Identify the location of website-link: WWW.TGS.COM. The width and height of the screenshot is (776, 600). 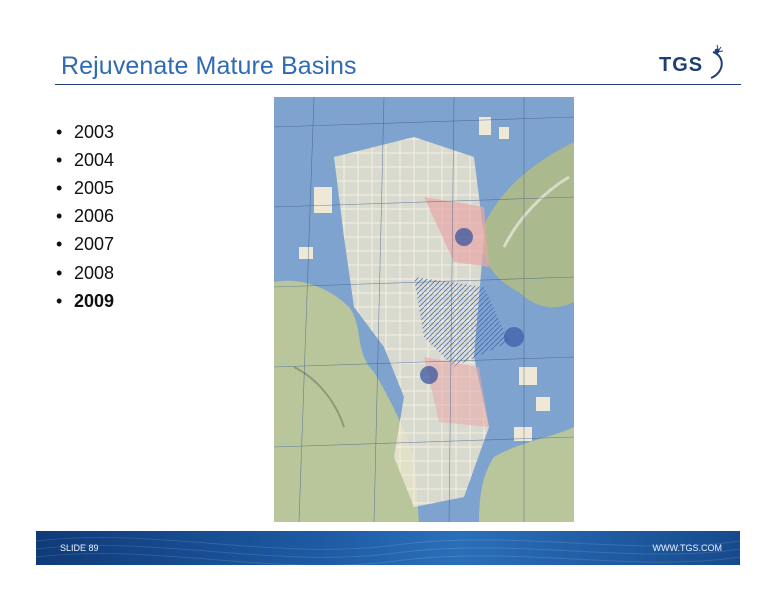
(688, 548).